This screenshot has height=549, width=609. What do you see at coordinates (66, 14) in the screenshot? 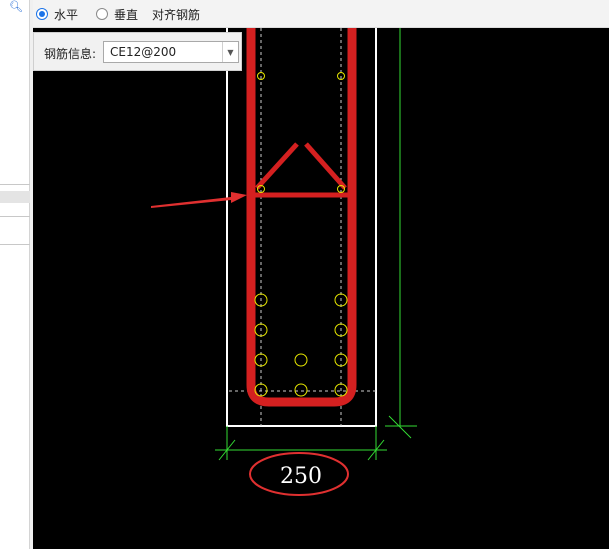
I see `radio-horizontal-label: 水平` at bounding box center [66, 14].